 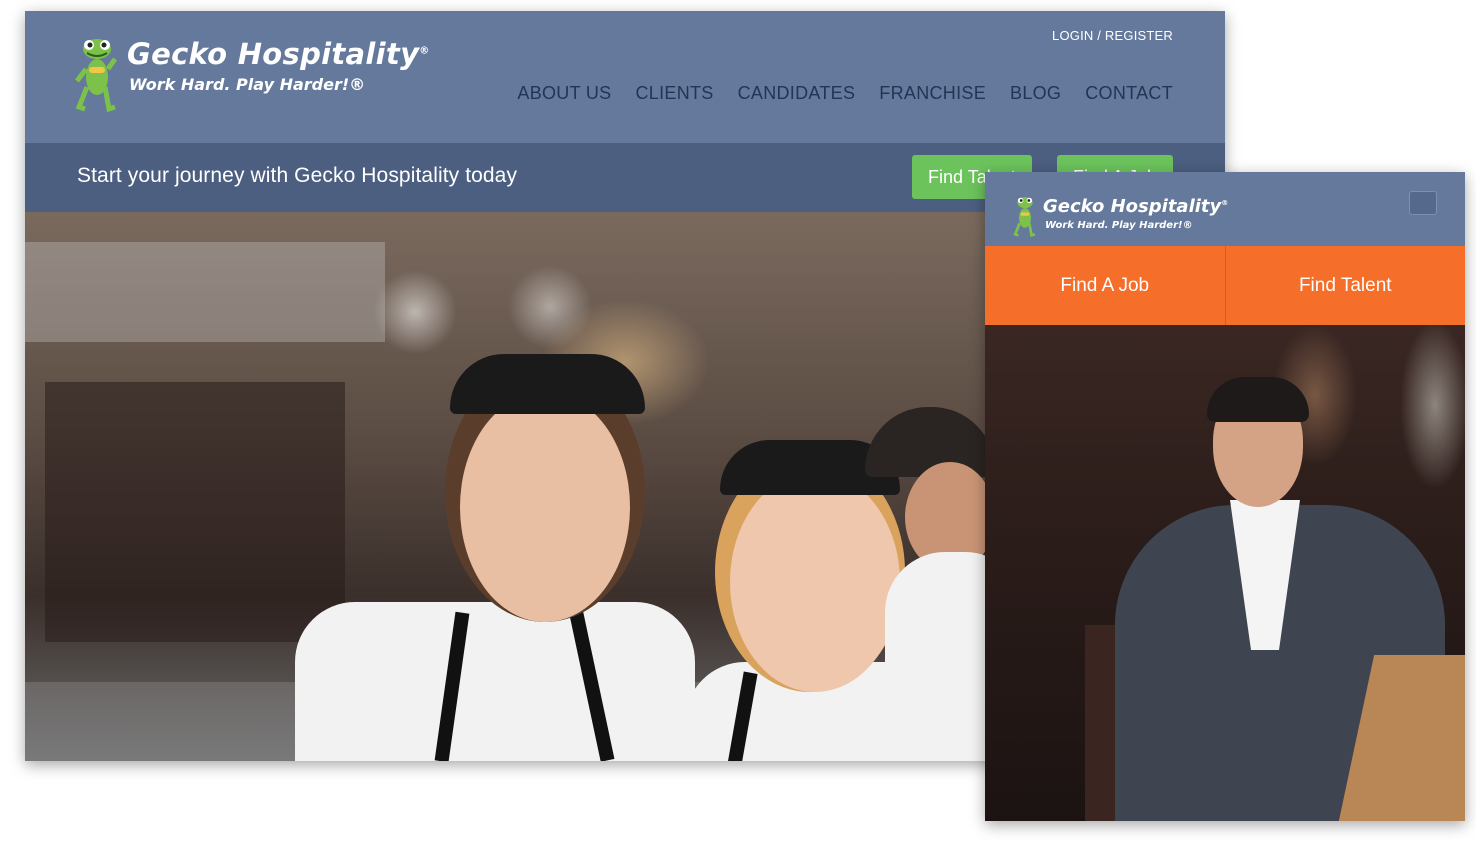 What do you see at coordinates (564, 93) in the screenshot?
I see `nav-about-us: ABOUT US` at bounding box center [564, 93].